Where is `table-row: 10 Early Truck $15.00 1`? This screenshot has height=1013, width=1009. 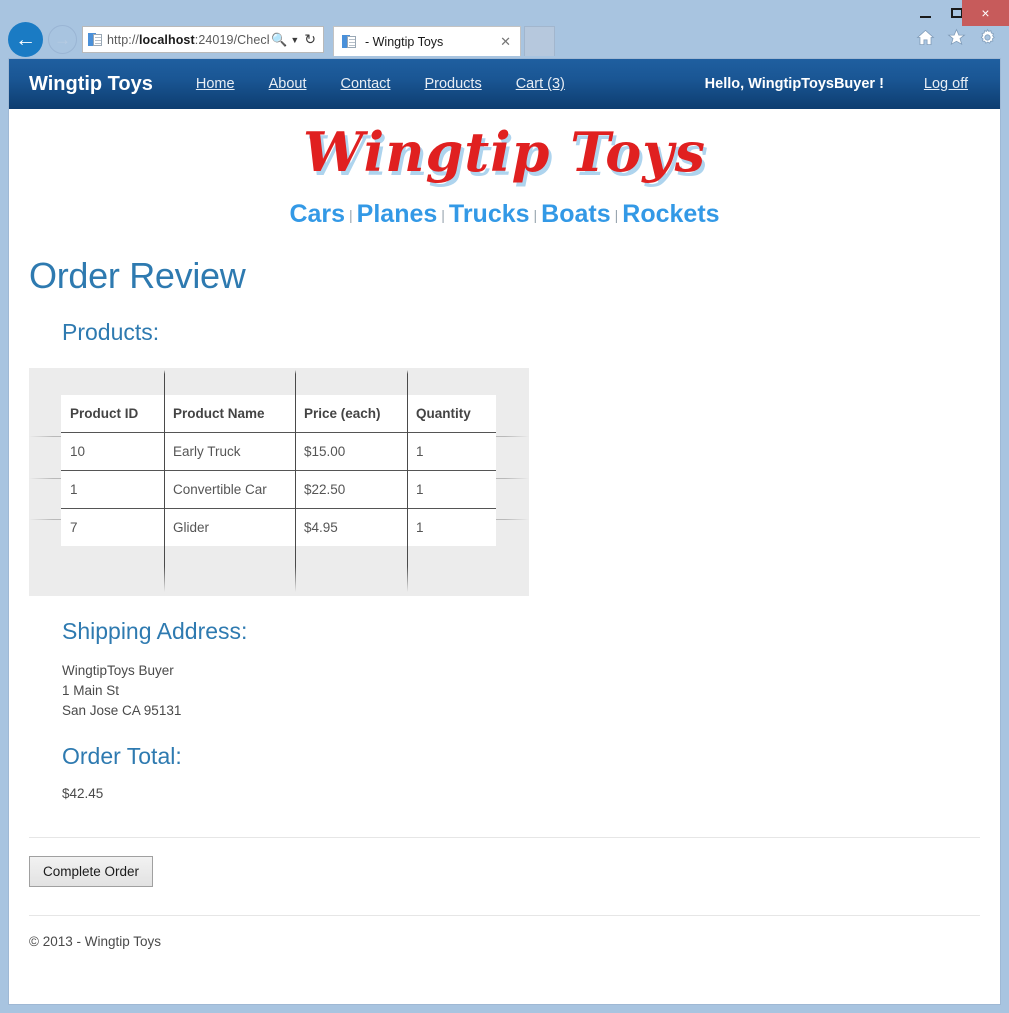 table-row: 10 Early Truck $15.00 1 is located at coordinates (278, 452).